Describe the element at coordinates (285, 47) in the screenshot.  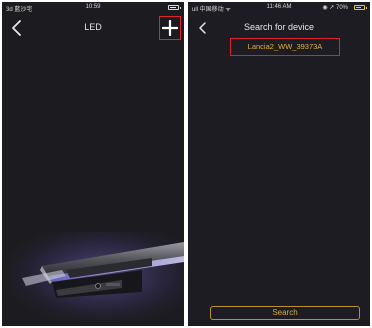
I see `device-list-item: Lancia2_WW_39373A` at that location.